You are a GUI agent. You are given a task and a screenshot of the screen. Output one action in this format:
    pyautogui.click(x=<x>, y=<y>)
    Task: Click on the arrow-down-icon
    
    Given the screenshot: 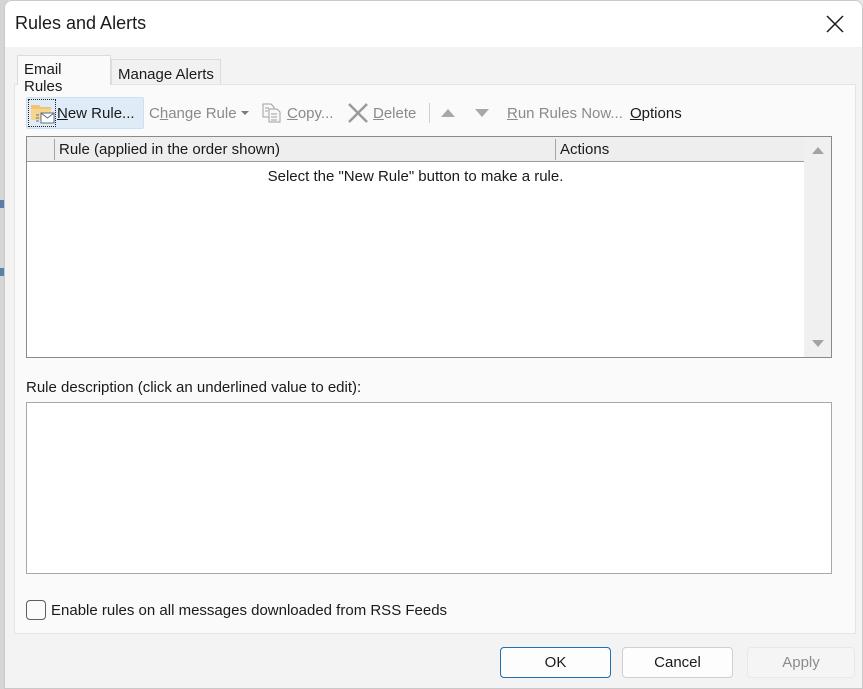 What is the action you would take?
    pyautogui.click(x=482, y=113)
    